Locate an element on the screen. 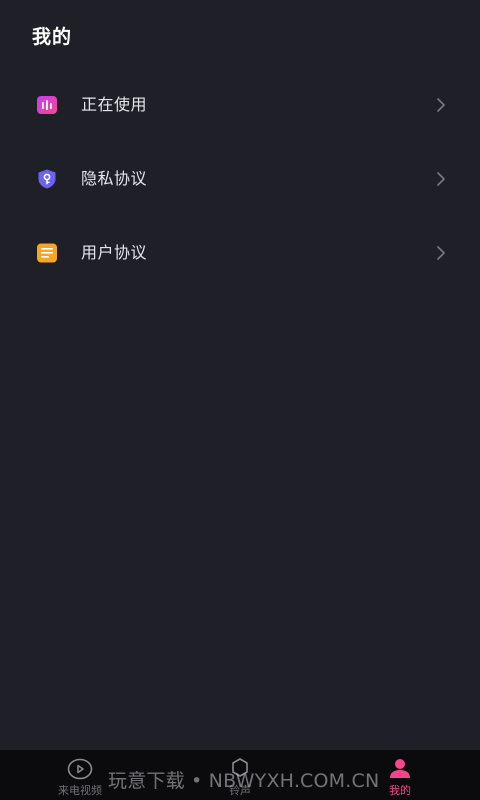 The width and height of the screenshot is (480, 800). tab-label: 铃声 is located at coordinates (240, 790).